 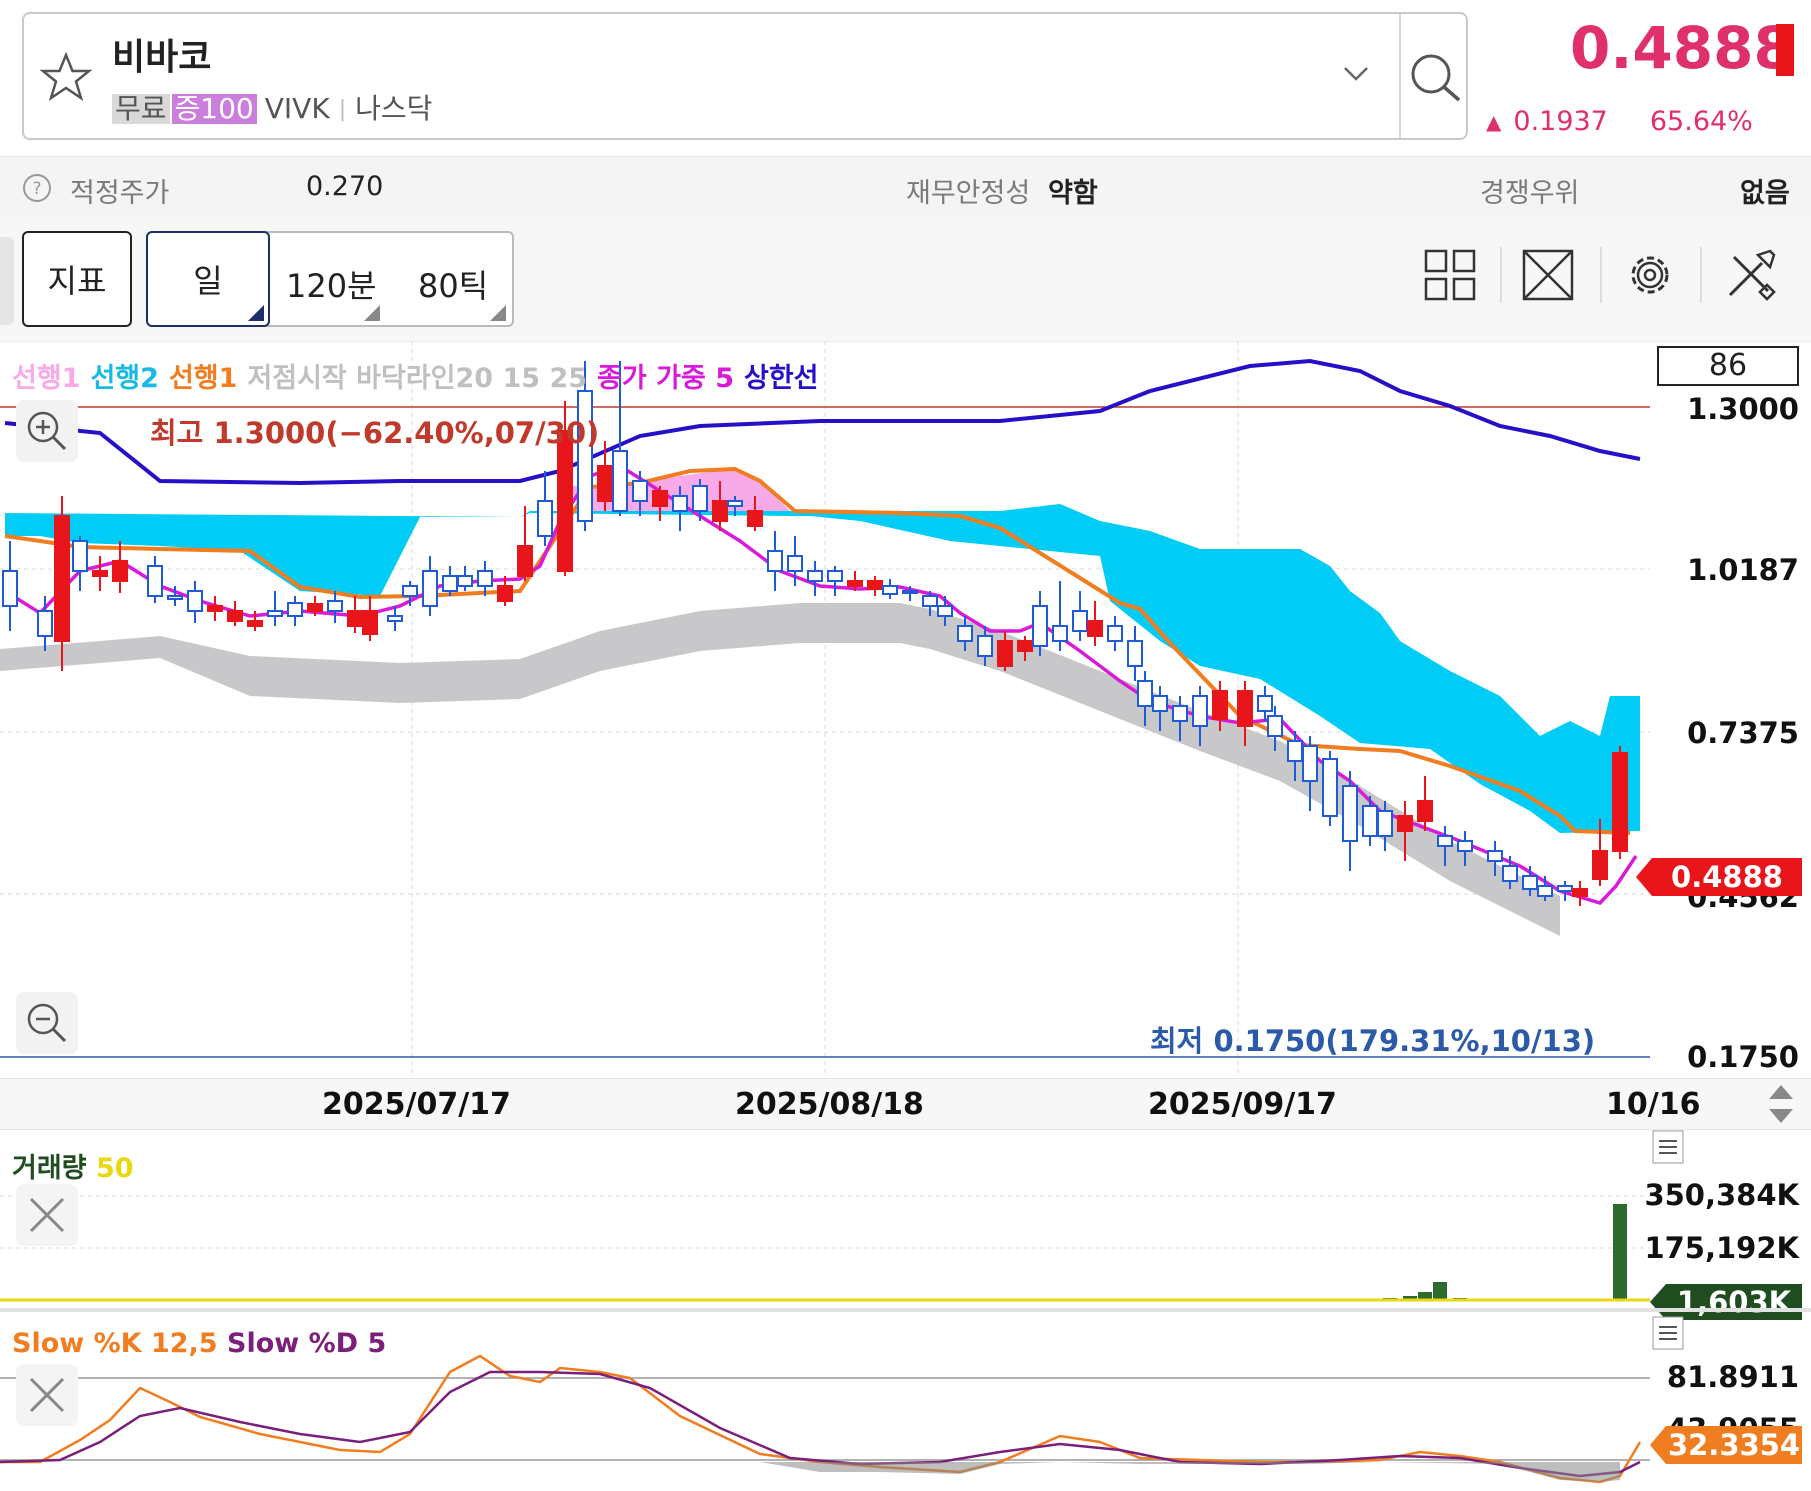 What do you see at coordinates (77, 279) in the screenshot?
I see `indicator-button: 지표` at bounding box center [77, 279].